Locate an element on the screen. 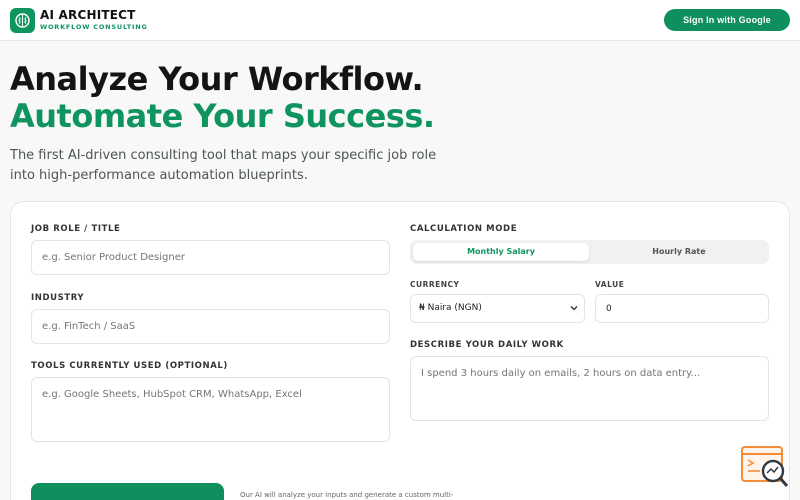 Image resolution: width=800 pixels, height=500 pixels. job-role-label: JOB ROLE / TITLE is located at coordinates (76, 229).